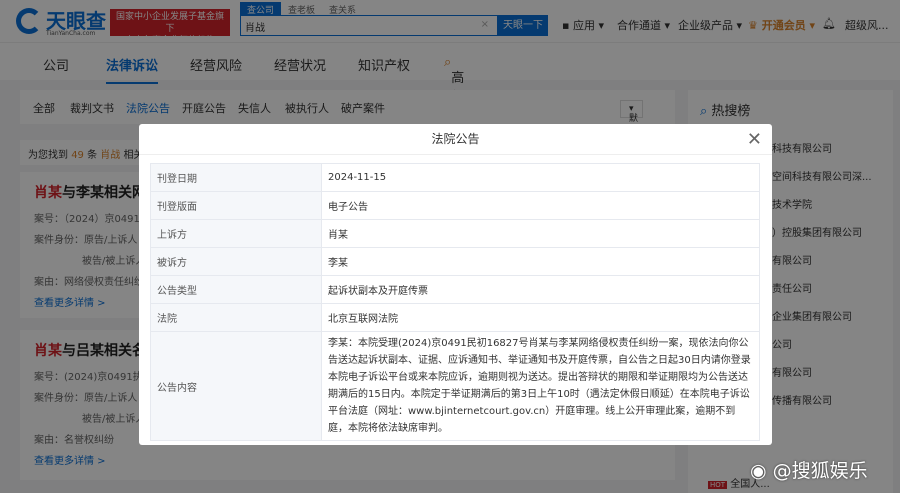 This screenshot has height=493, width=900. What do you see at coordinates (540, 317) in the screenshot?
I see `row-value: 北京互联网法院` at bounding box center [540, 317].